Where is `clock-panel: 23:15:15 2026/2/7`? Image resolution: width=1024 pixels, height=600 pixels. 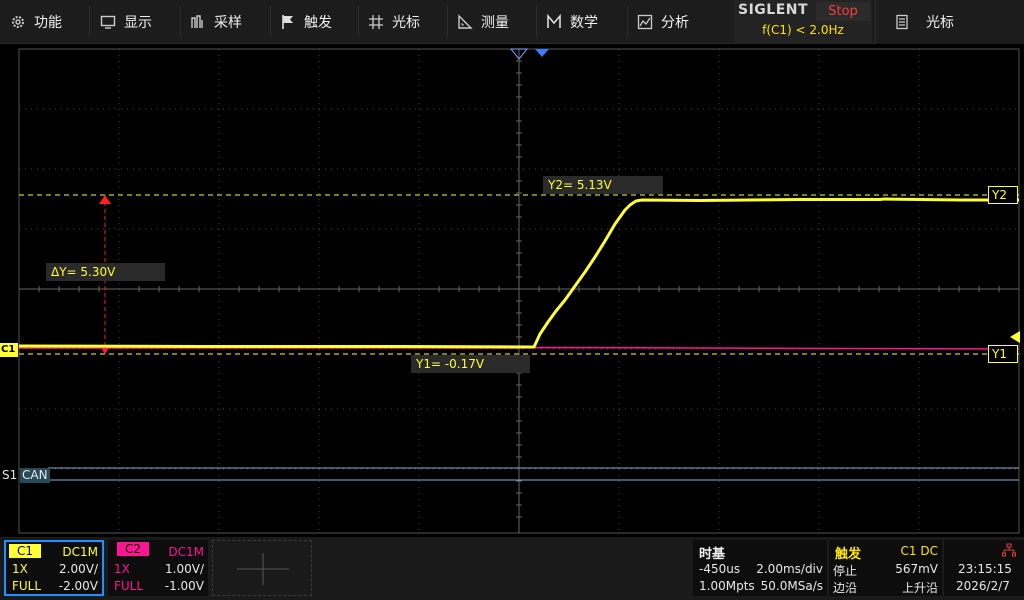 clock-panel: 23:15:15 2026/2/7 is located at coordinates (984, 568).